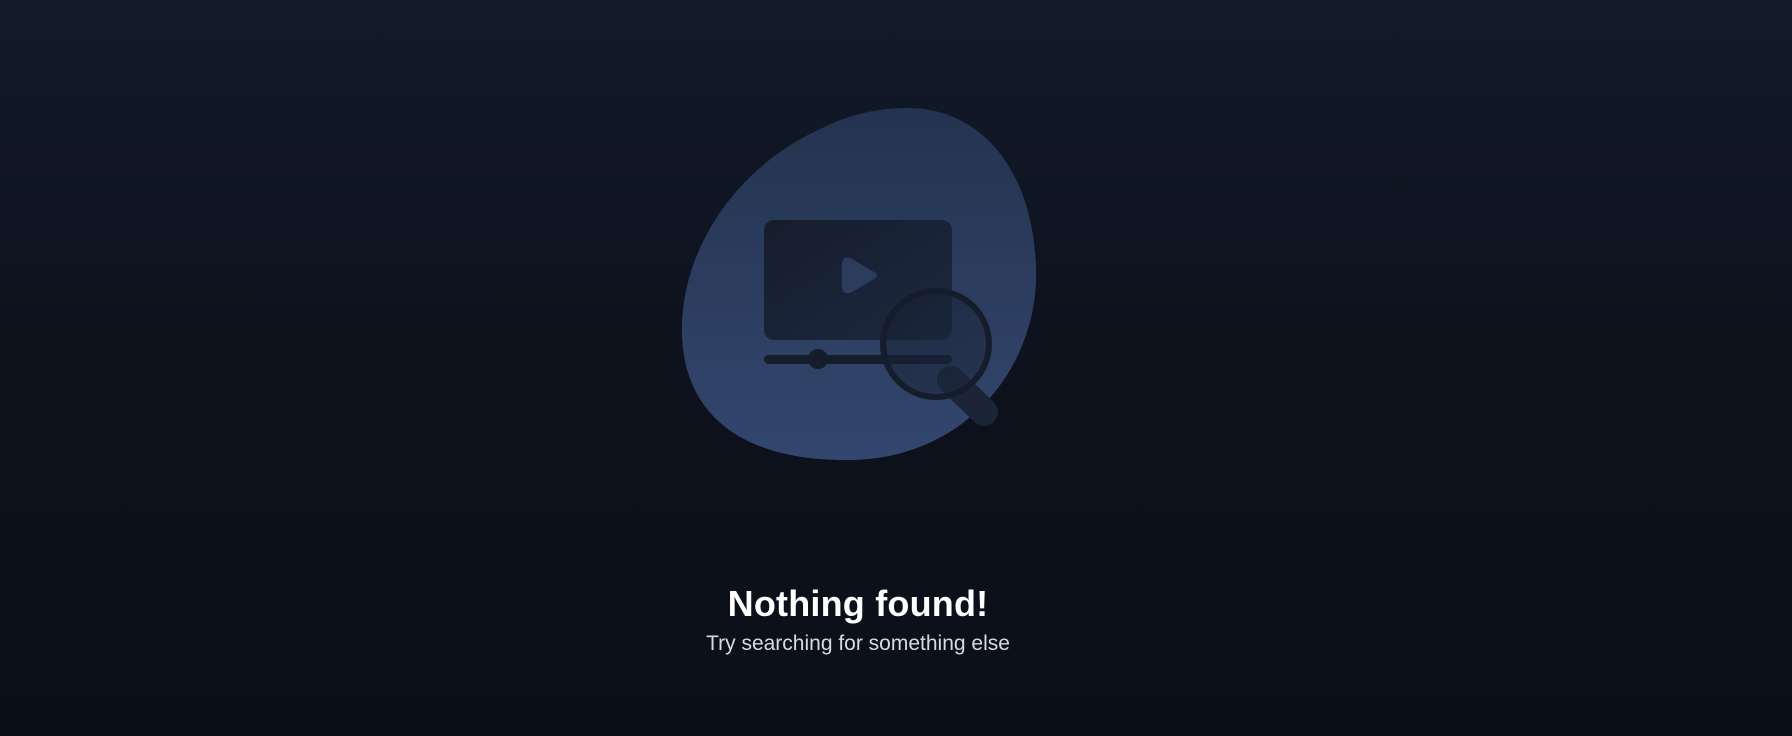  What do you see at coordinates (858, 643) in the screenshot?
I see `empty-state-subtitle: Try searching for something else` at bounding box center [858, 643].